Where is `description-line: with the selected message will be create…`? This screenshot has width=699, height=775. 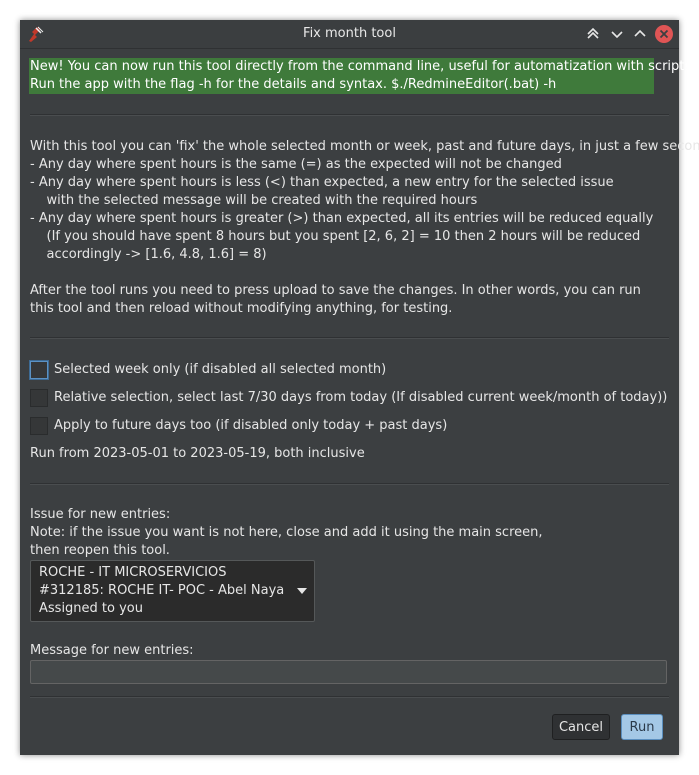 description-line: with the selected message will be create… is located at coordinates (254, 200).